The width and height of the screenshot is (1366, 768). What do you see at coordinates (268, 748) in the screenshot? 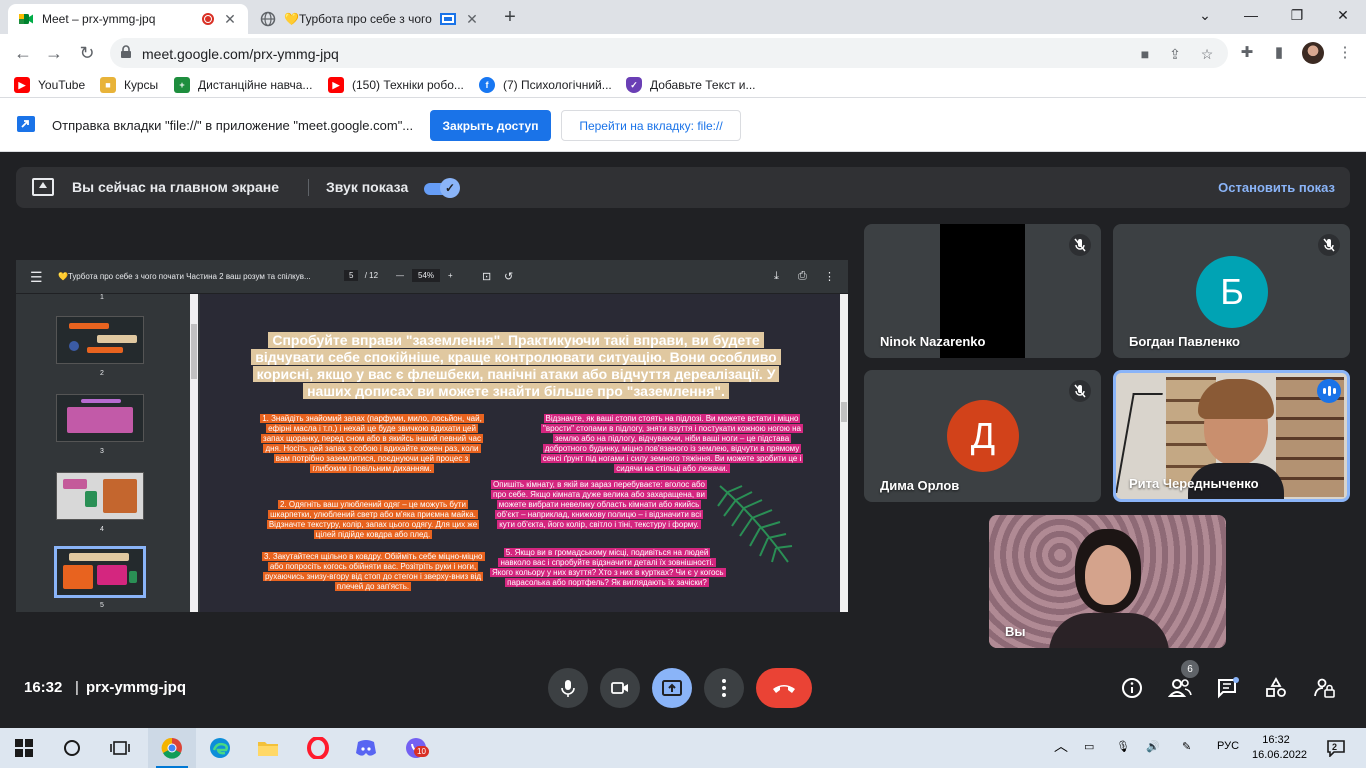
I see `file-explorer-icon` at bounding box center [268, 748].